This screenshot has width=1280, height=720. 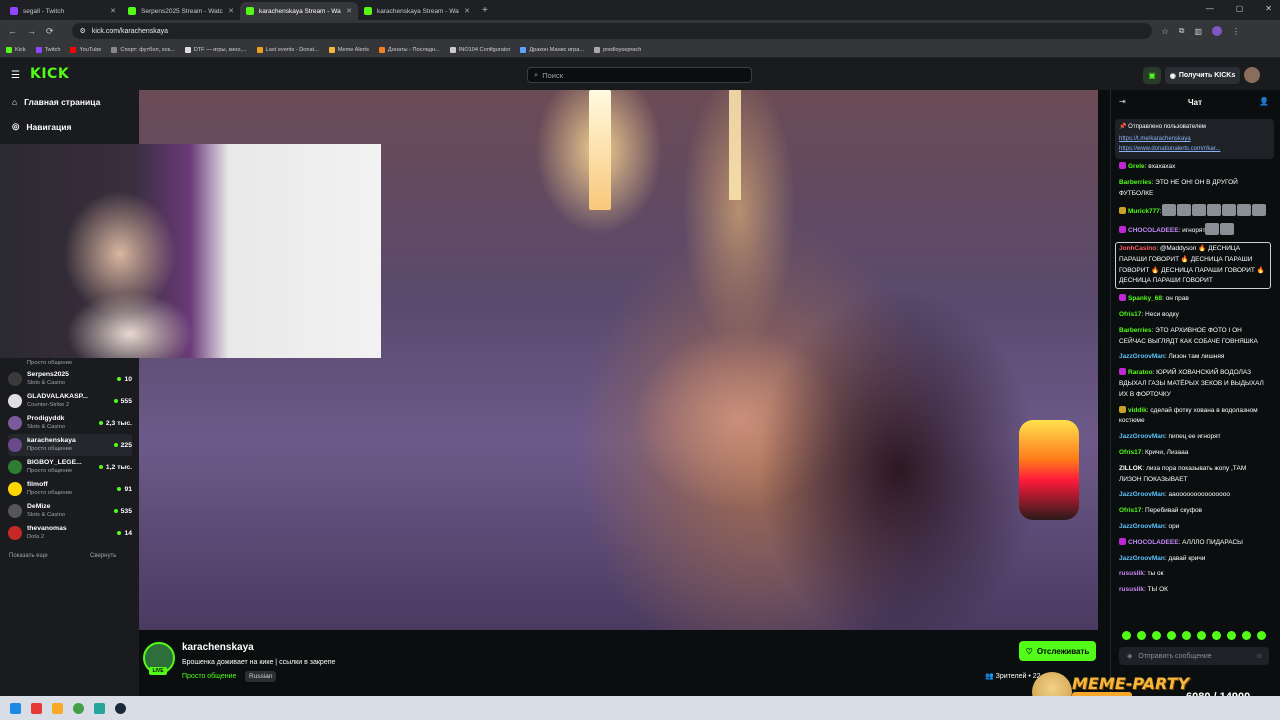 What do you see at coordinates (1202, 75) in the screenshot?
I see `get-kicks-button: ◉ Получить KICKs` at bounding box center [1202, 75].